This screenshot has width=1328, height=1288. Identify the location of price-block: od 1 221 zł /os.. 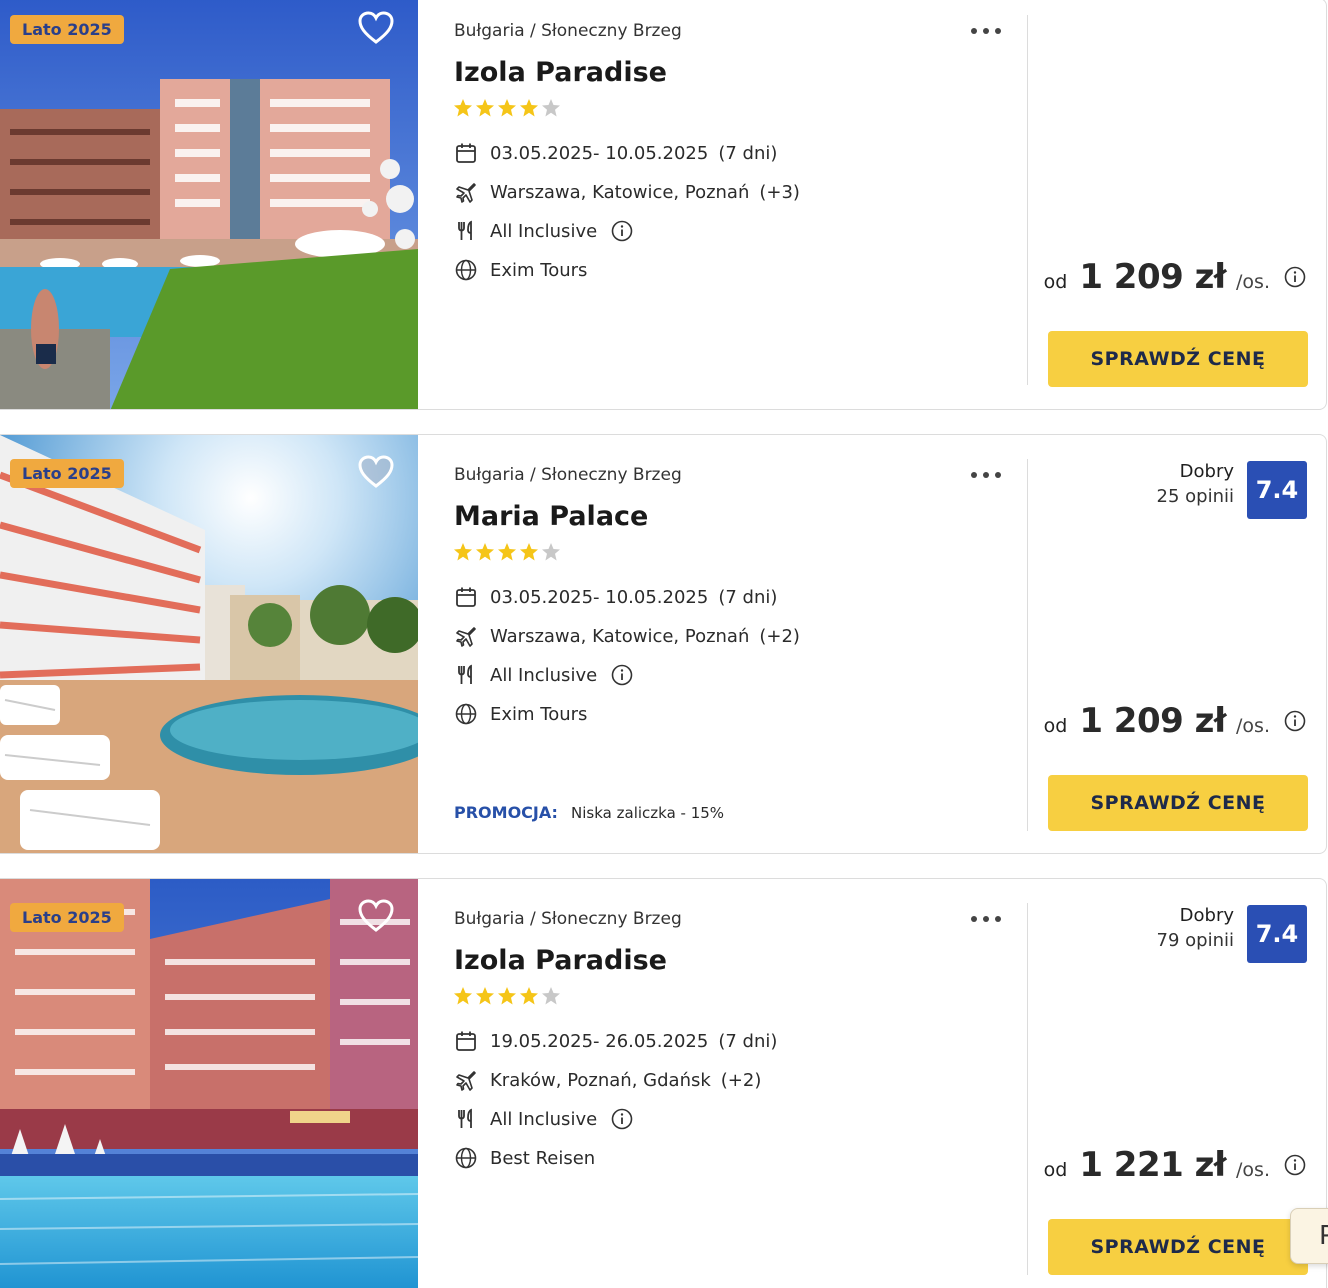
(1175, 1165).